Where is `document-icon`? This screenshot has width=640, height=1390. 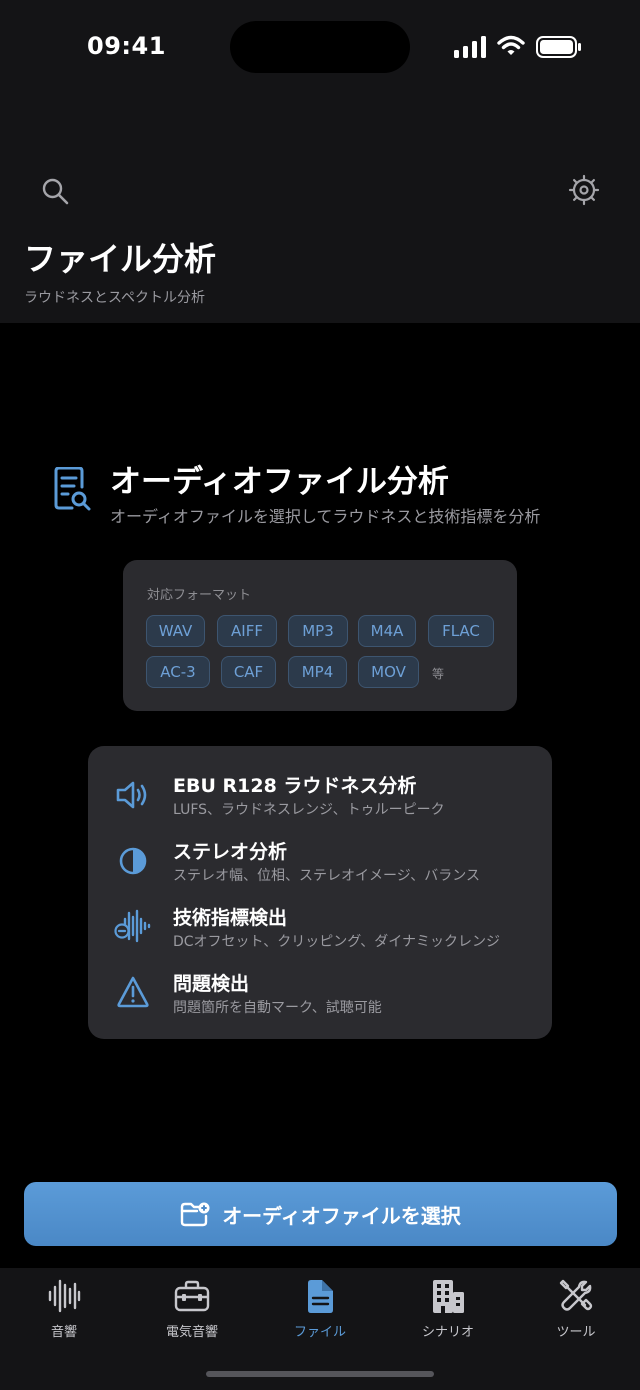
document-icon is located at coordinates (320, 1296).